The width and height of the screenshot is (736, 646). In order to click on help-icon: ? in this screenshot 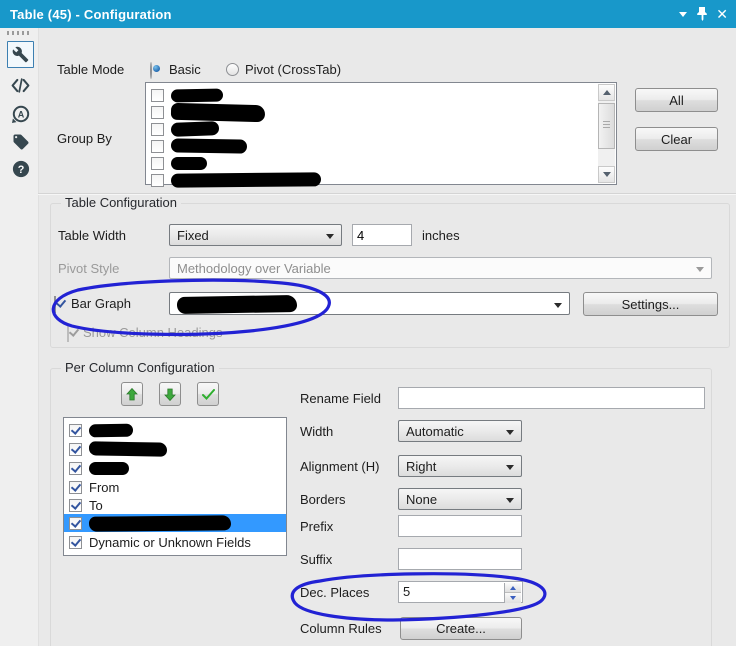, I will do `click(20, 168)`.